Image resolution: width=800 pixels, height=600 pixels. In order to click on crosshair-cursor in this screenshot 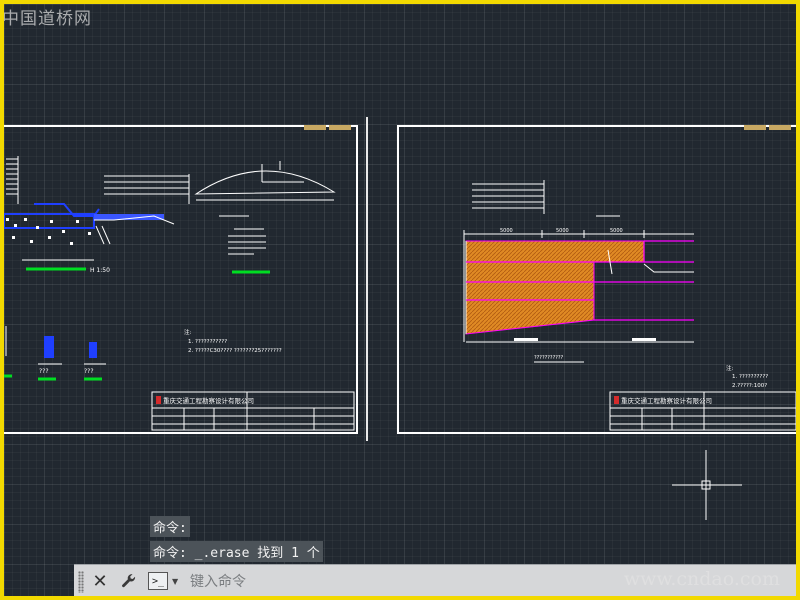, I will do `click(707, 485)`.